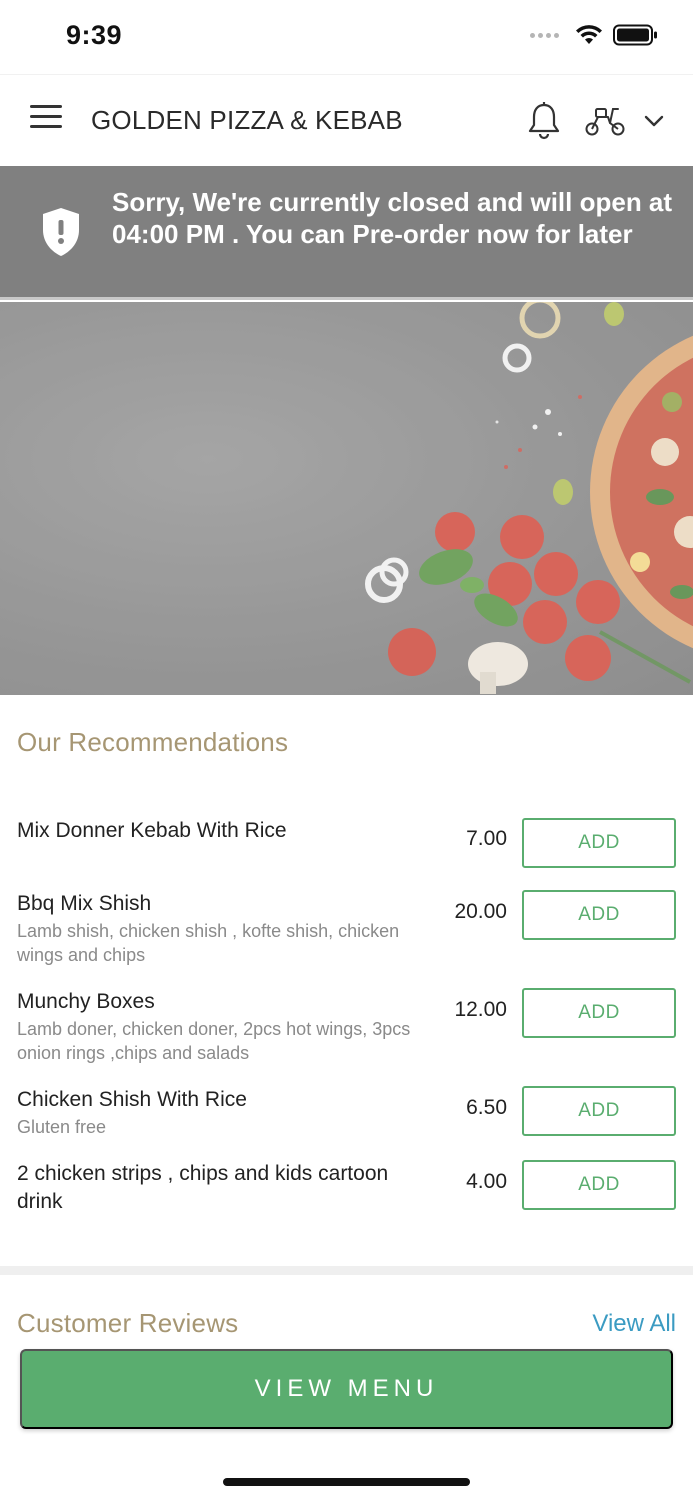 The height and width of the screenshot is (1500, 693). I want to click on item-price: 12.00, so click(480, 1009).